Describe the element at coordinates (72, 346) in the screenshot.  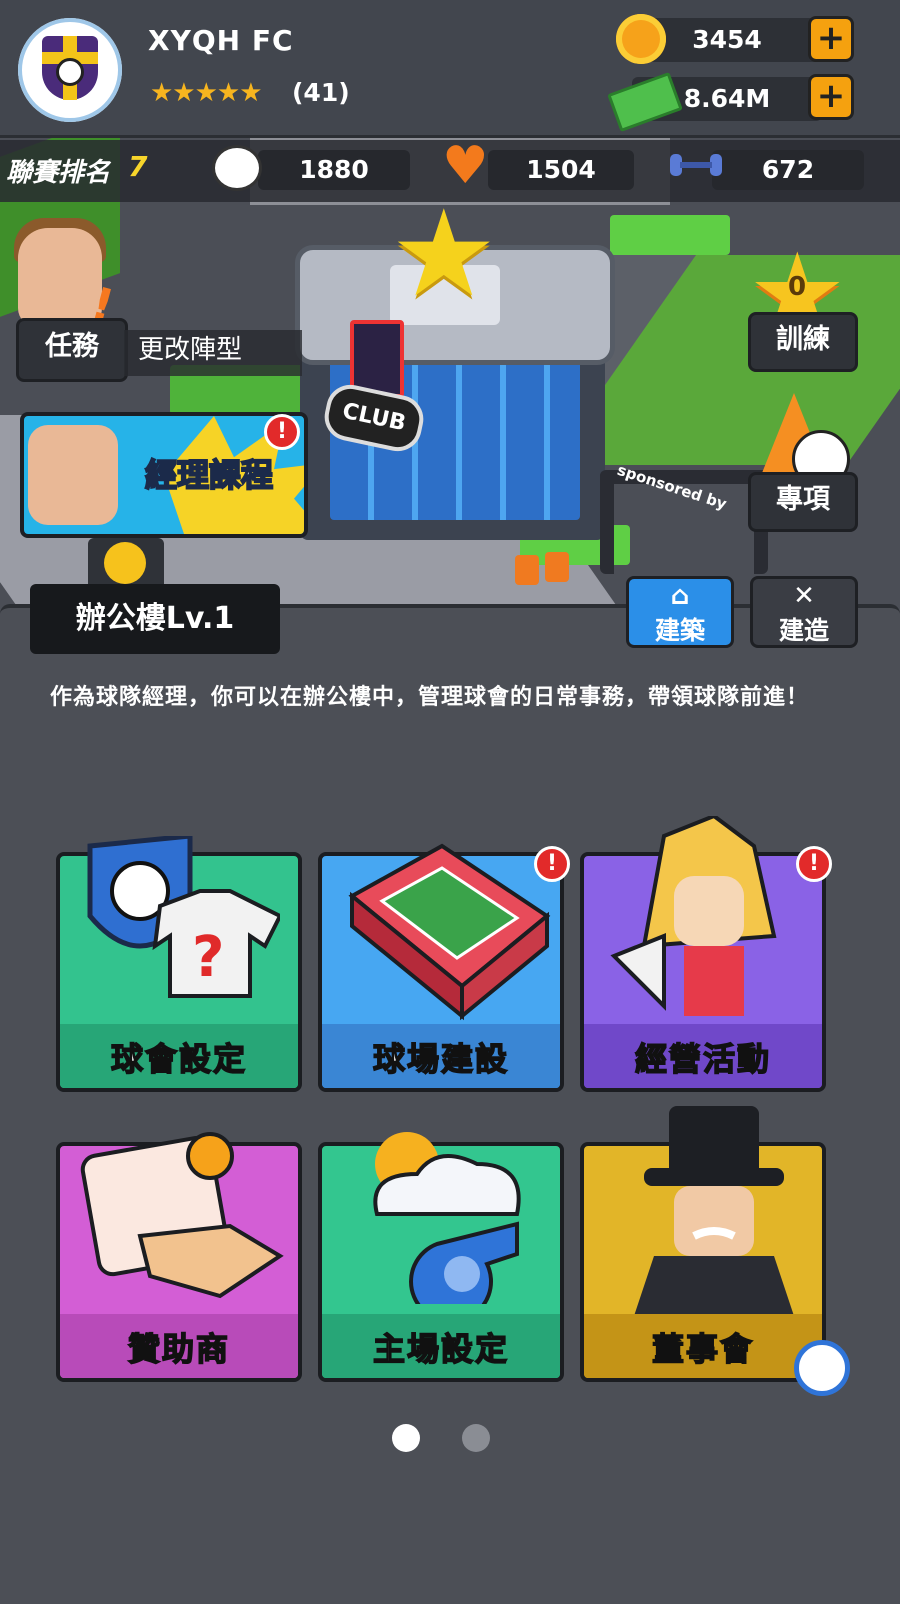
I see `mission-label: 任務` at that location.